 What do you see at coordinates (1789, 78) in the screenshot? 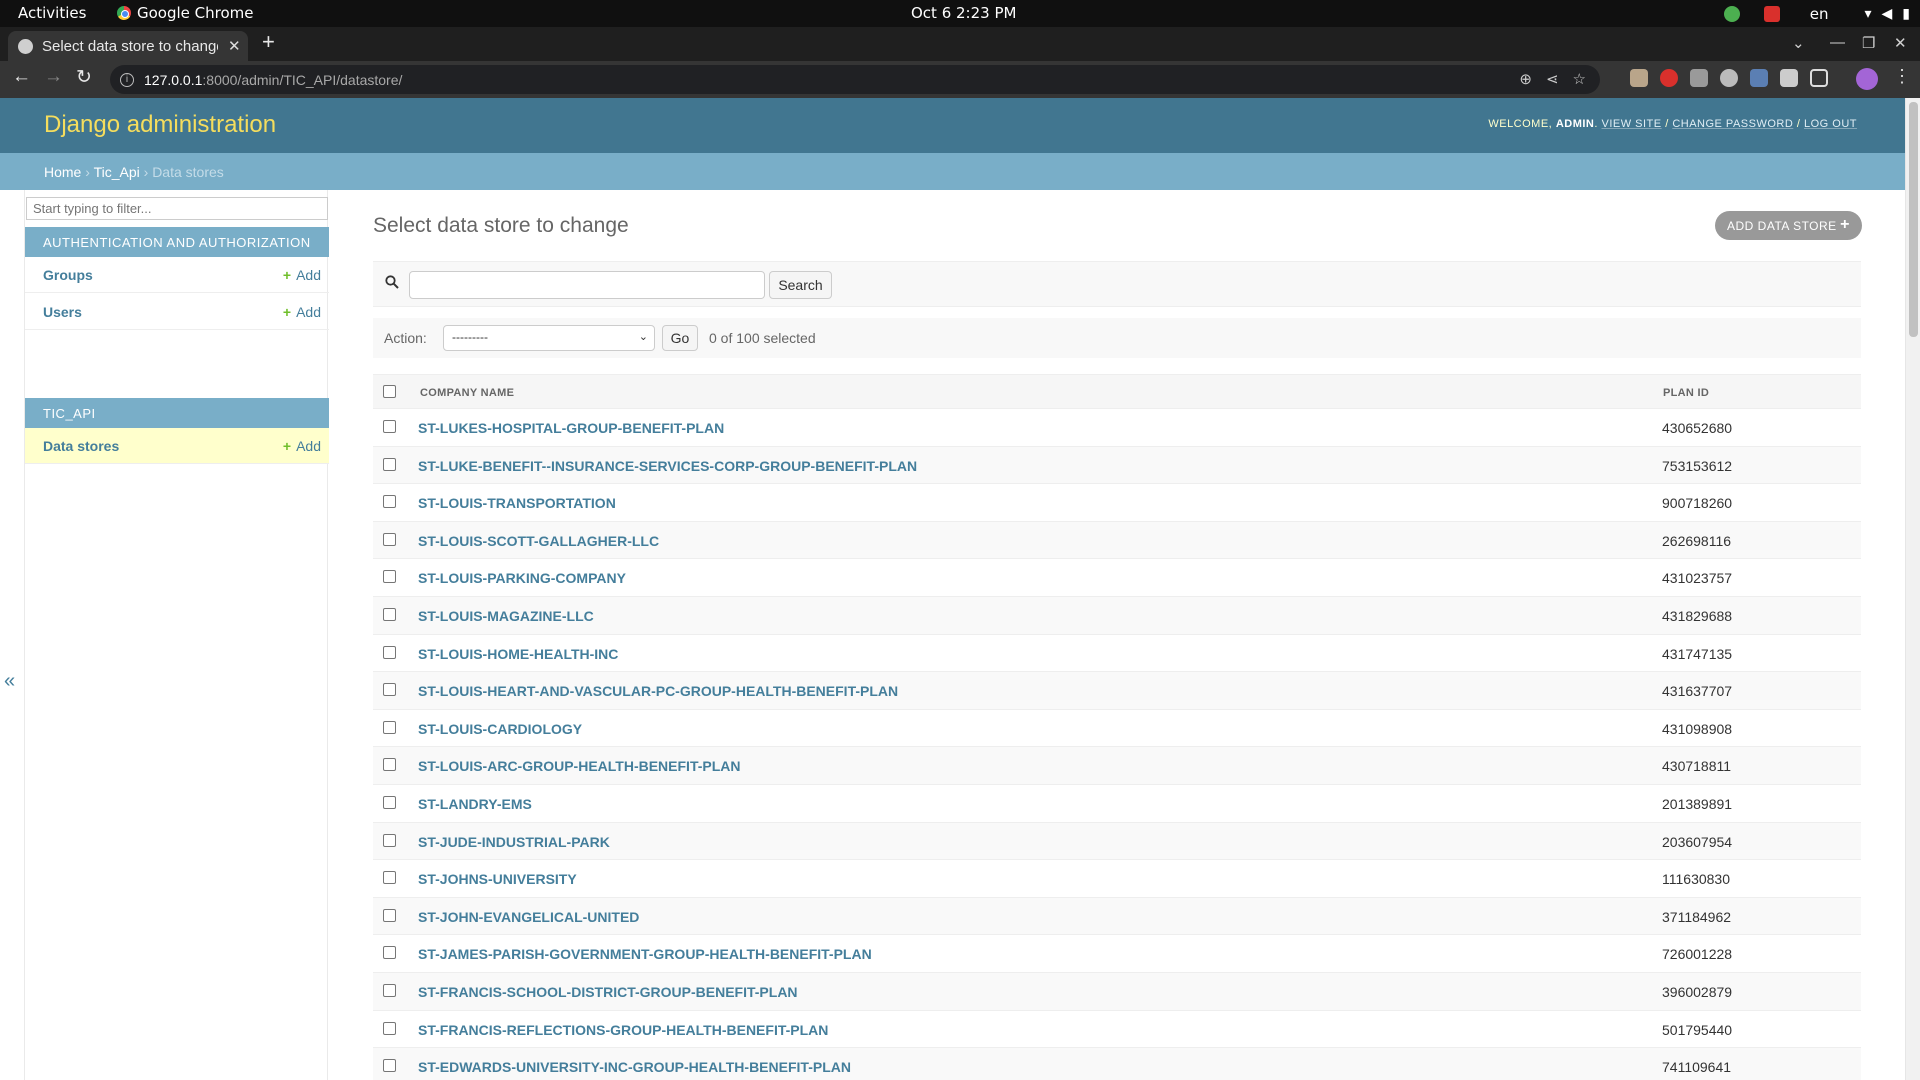
I see `puzzle-icon` at bounding box center [1789, 78].